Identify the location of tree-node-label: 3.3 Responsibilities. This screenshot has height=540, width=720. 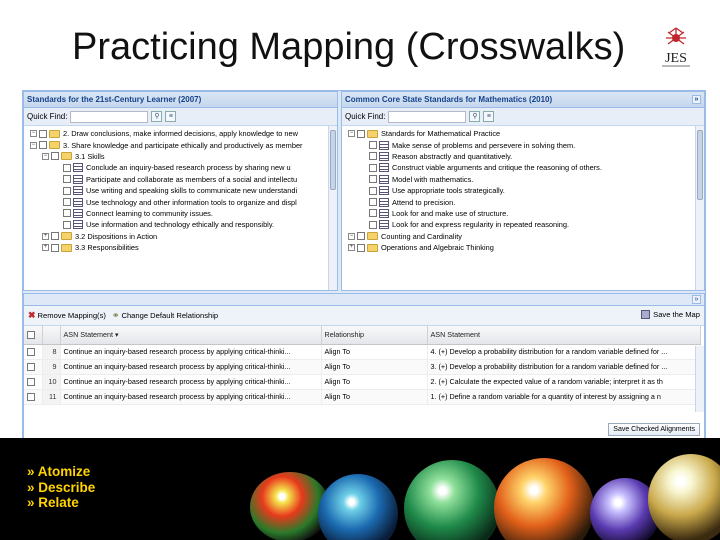
(107, 248).